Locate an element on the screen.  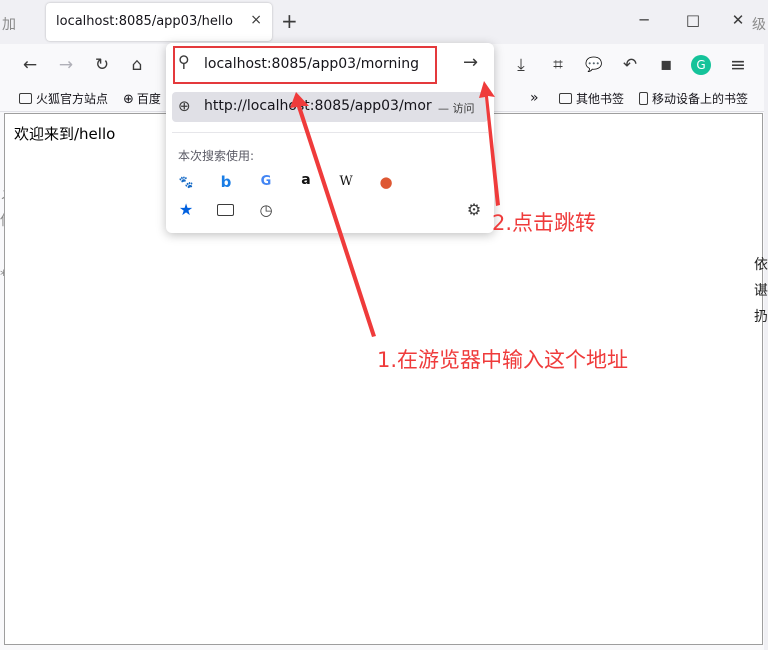
arrow-to-urlbar is located at coordinates (333, 214).